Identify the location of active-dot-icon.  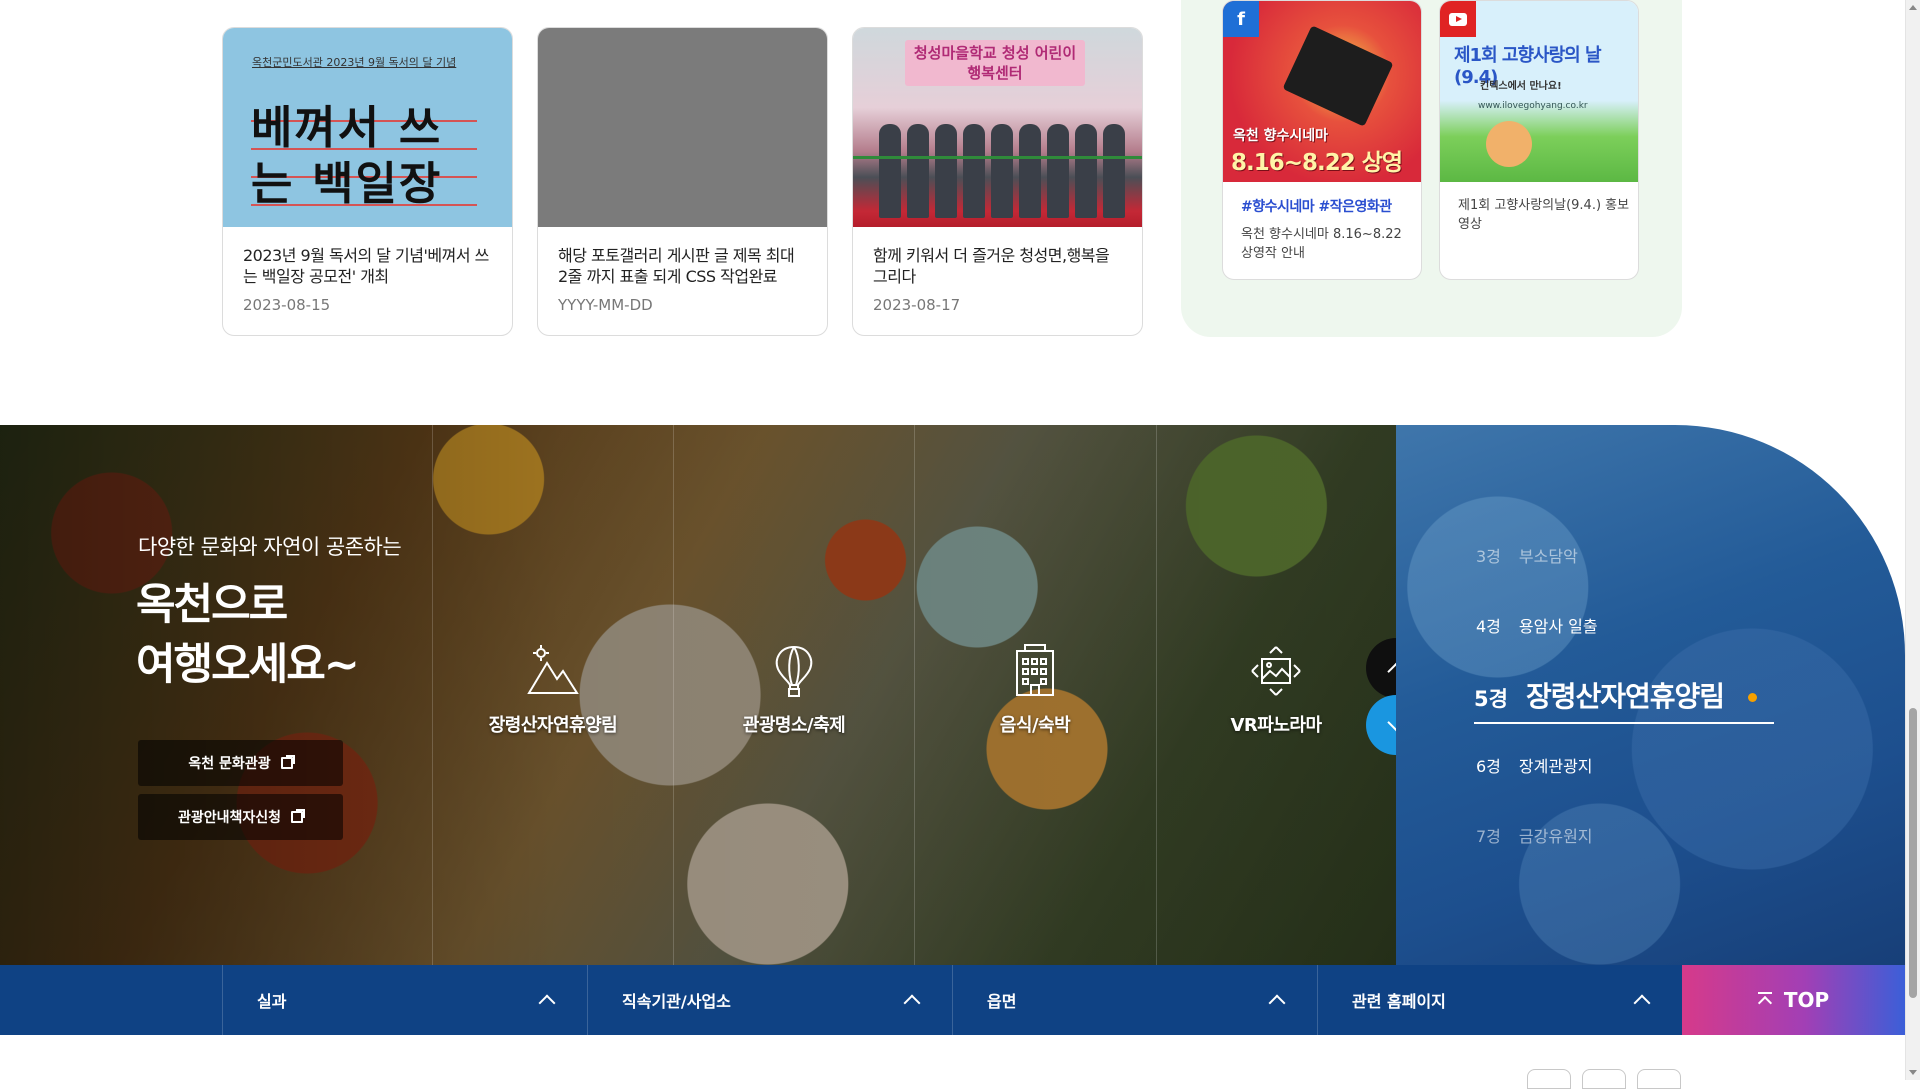
(1753, 697).